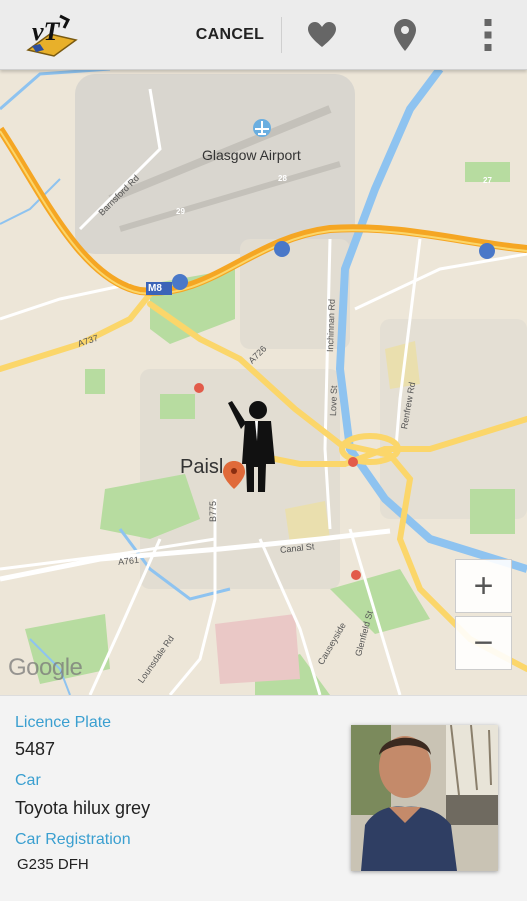 The width and height of the screenshot is (527, 901). I want to click on location-button, so click(405, 34).